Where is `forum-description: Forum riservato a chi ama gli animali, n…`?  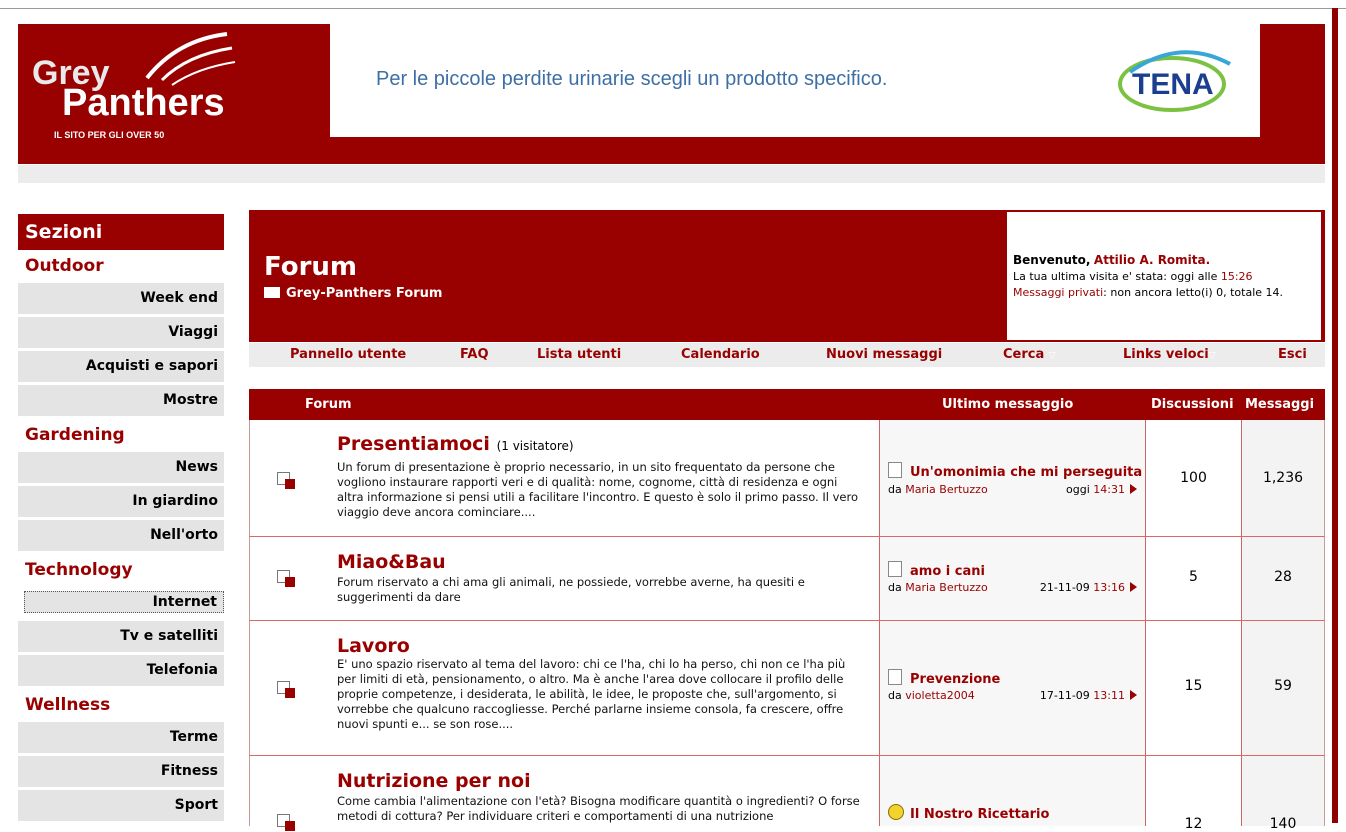 forum-description: Forum riservato a chi ama gli animali, n… is located at coordinates (571, 589).